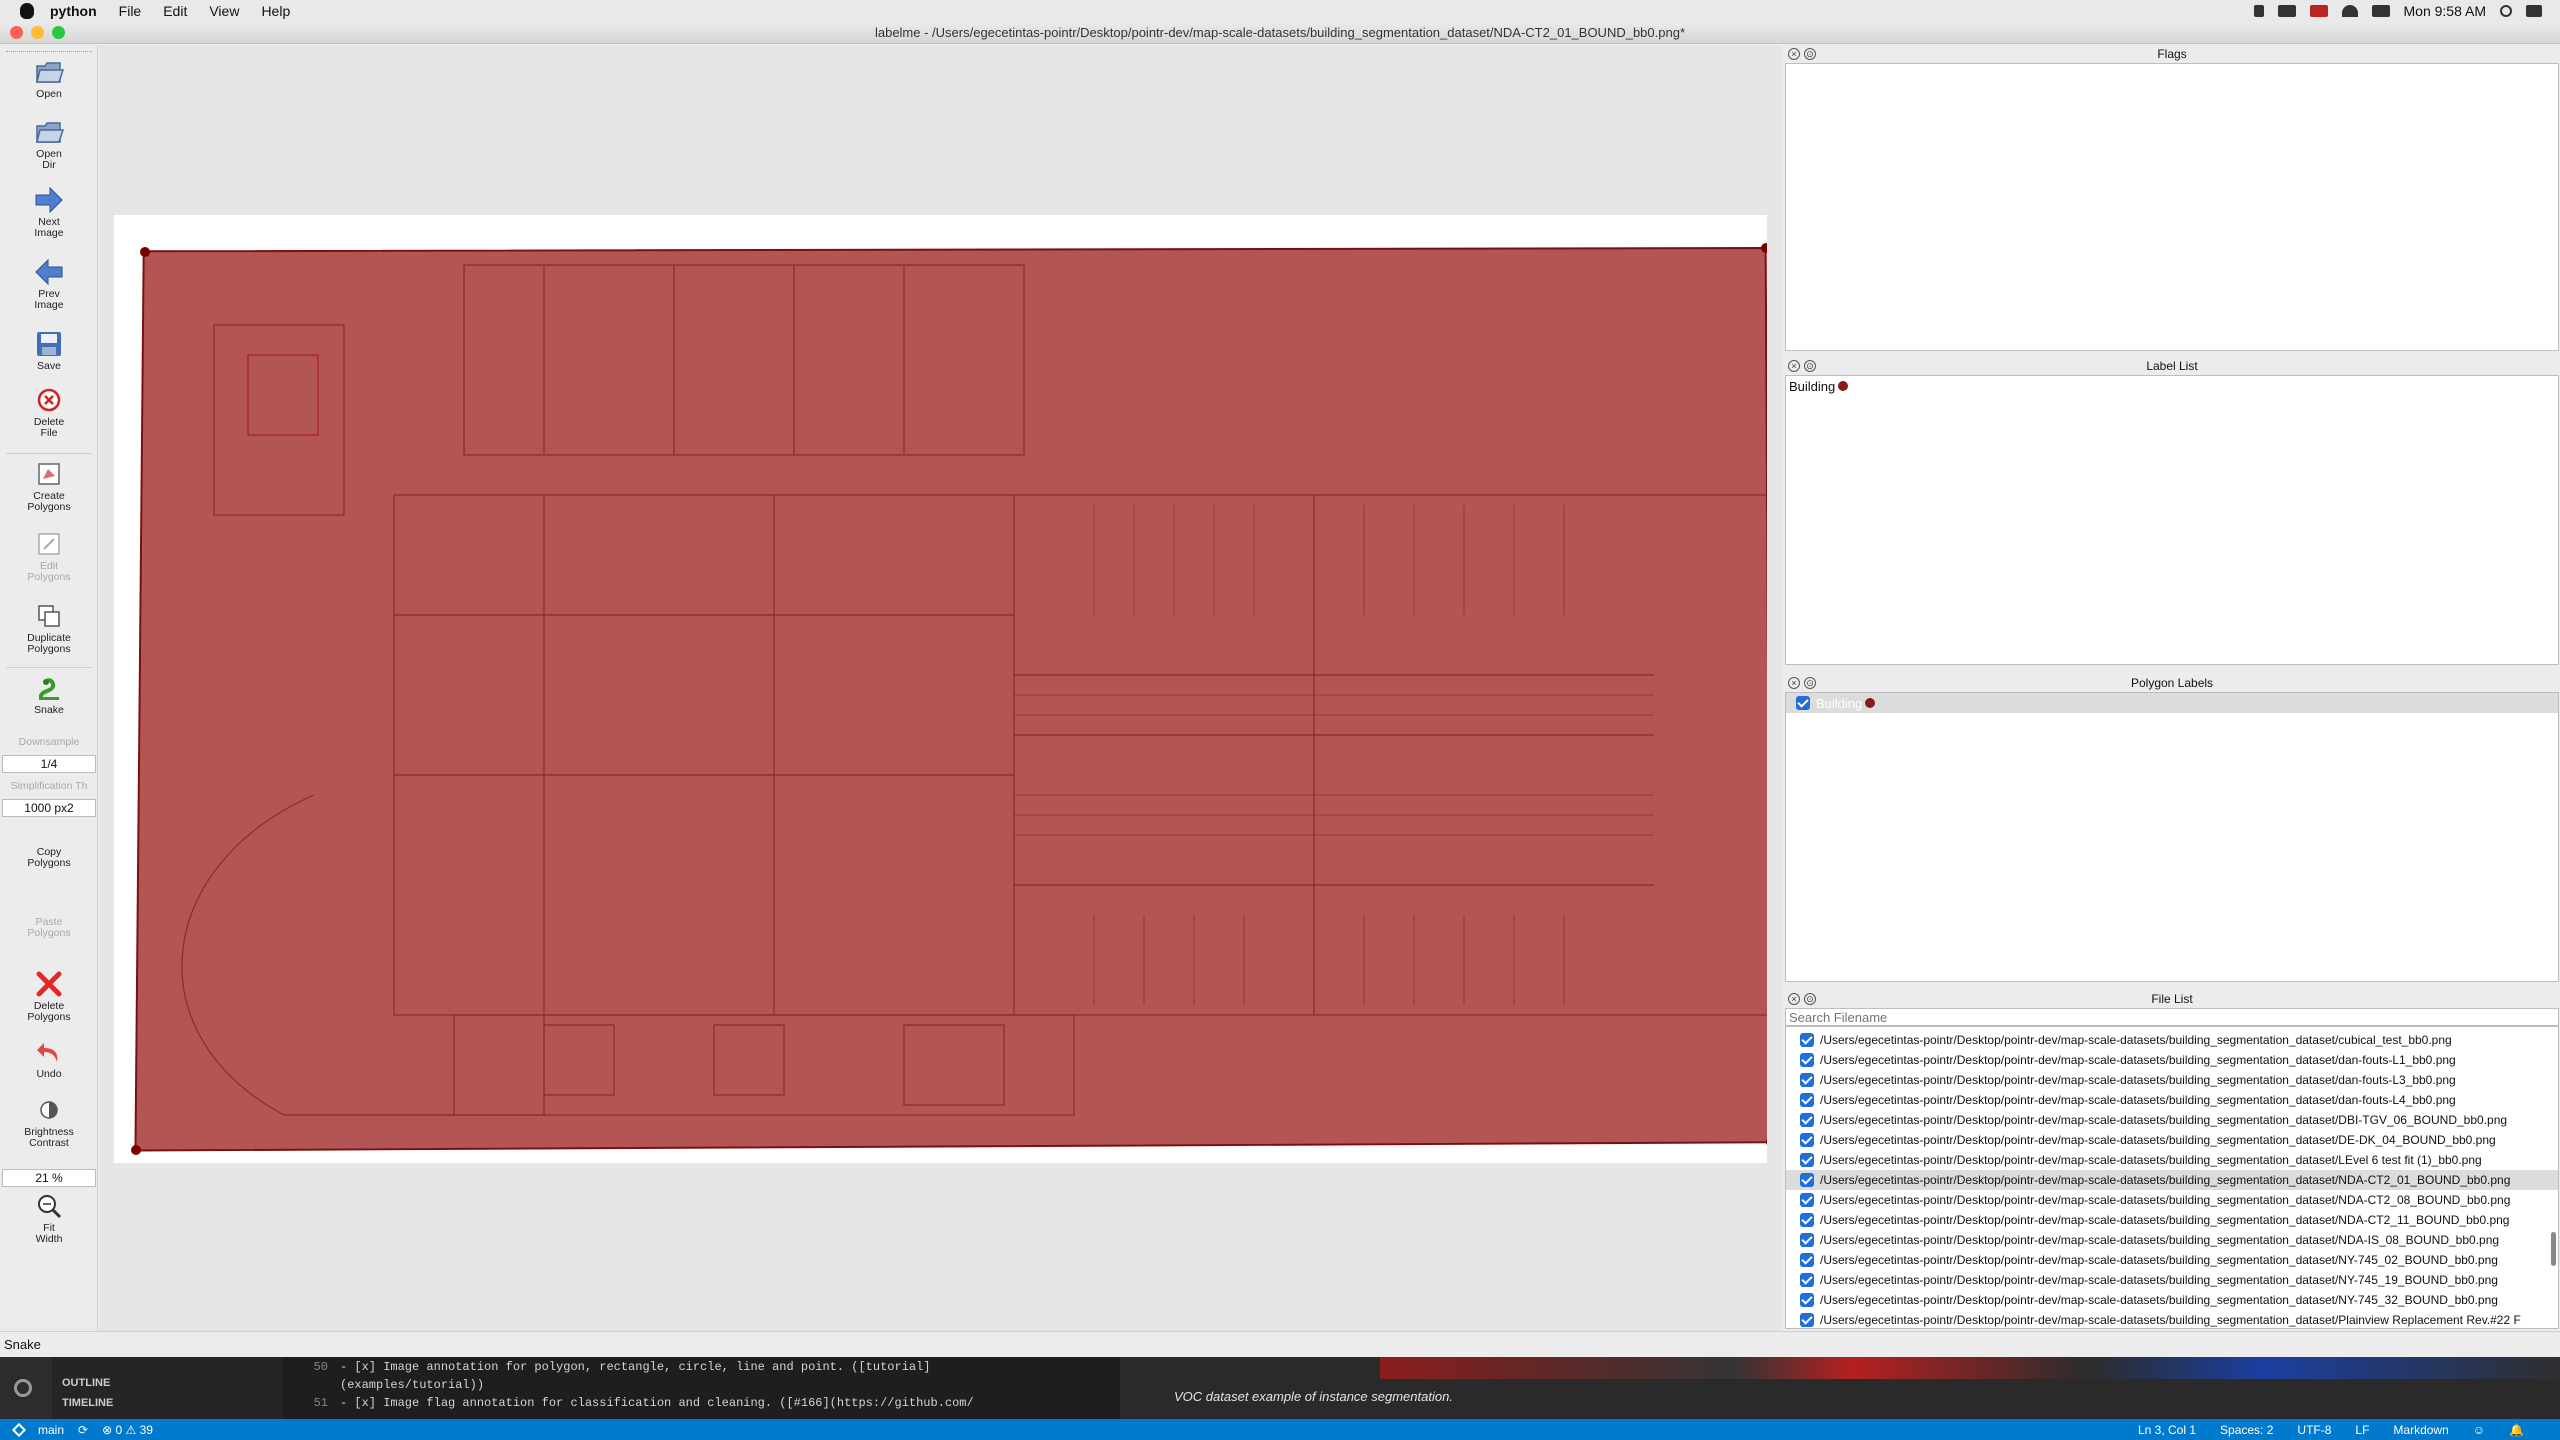 The image size is (2560, 1440). Describe the element at coordinates (37, 32) in the screenshot. I see `minimize-window-button` at that location.